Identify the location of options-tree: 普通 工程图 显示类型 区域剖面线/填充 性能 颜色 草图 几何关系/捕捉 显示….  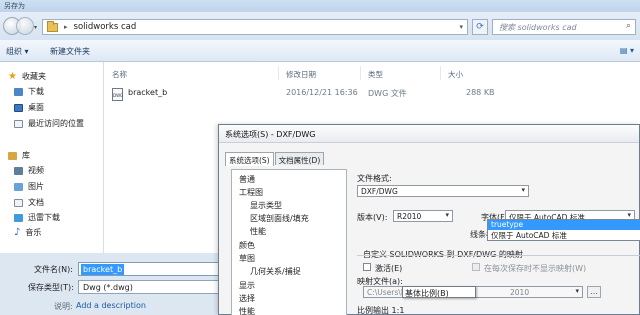
(289, 242).